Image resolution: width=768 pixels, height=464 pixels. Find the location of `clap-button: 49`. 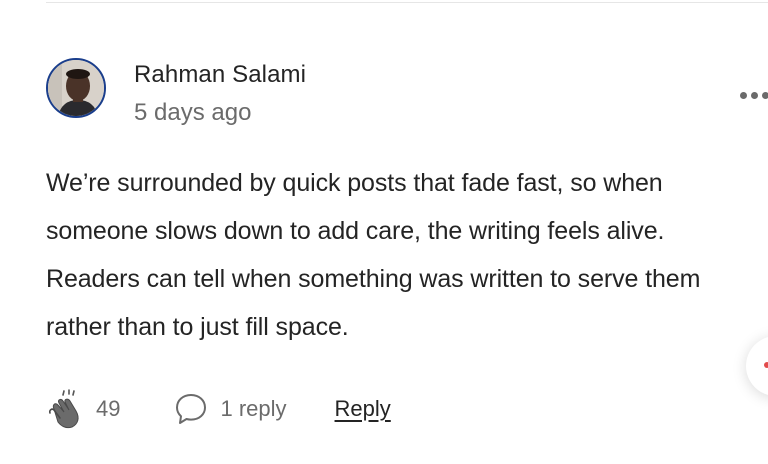

clap-button: 49 is located at coordinates (83, 409).